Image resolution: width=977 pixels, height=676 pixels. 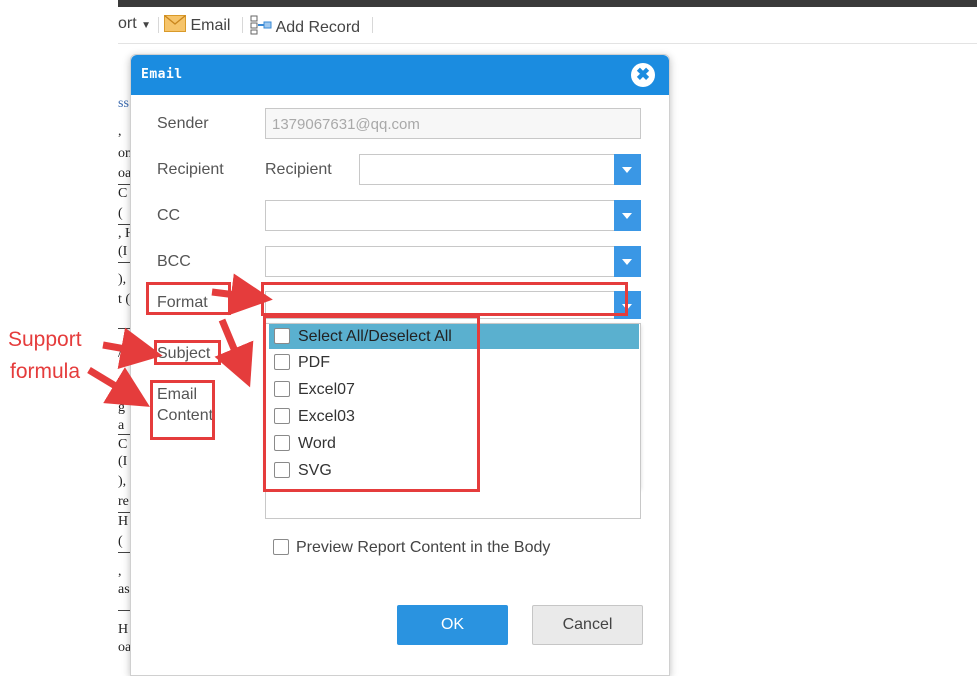 I want to click on bg-cell: om, so click(x=124, y=153).